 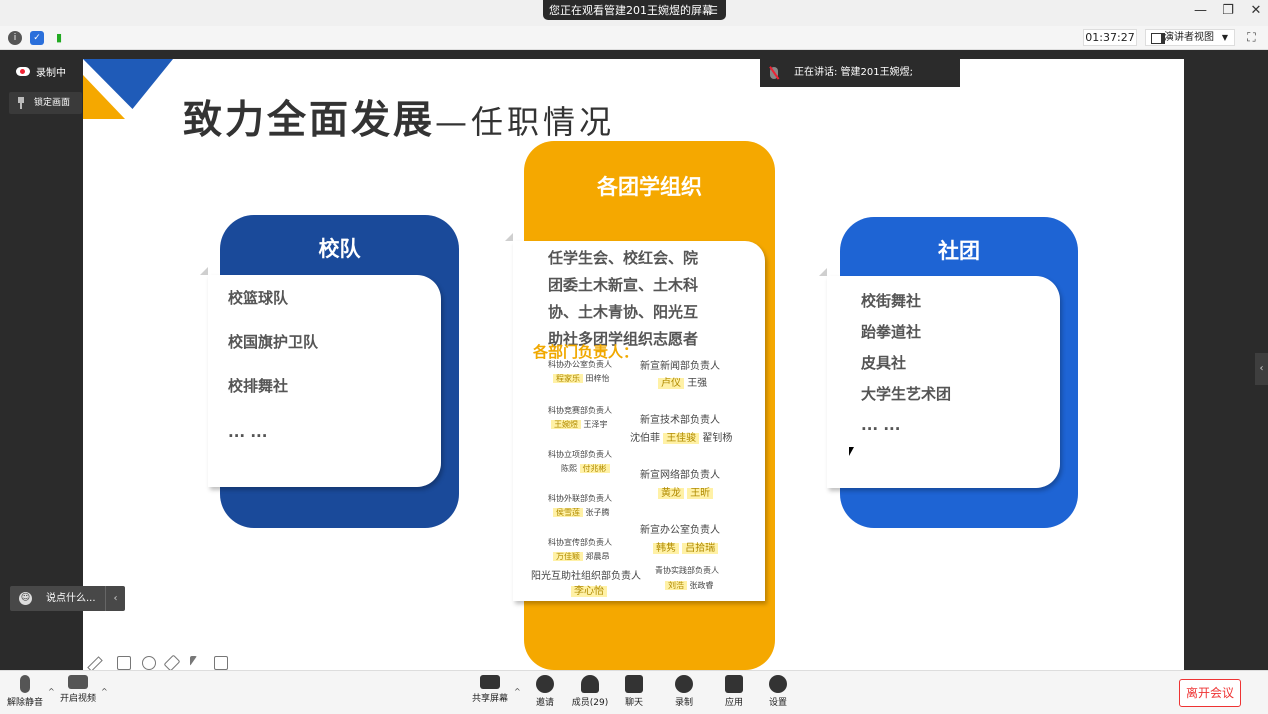 I want to click on mic-muted-icon, so click(x=774, y=73).